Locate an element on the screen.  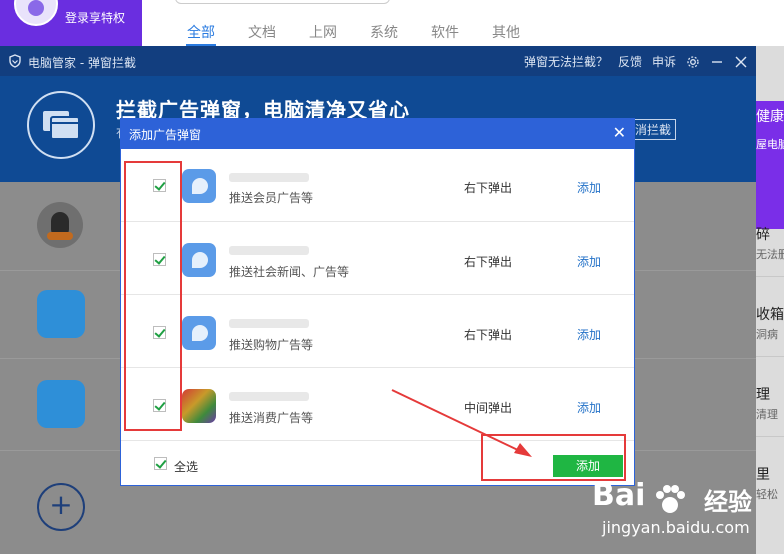
annotation-highlight-add-button is located at coordinates (553, 457).